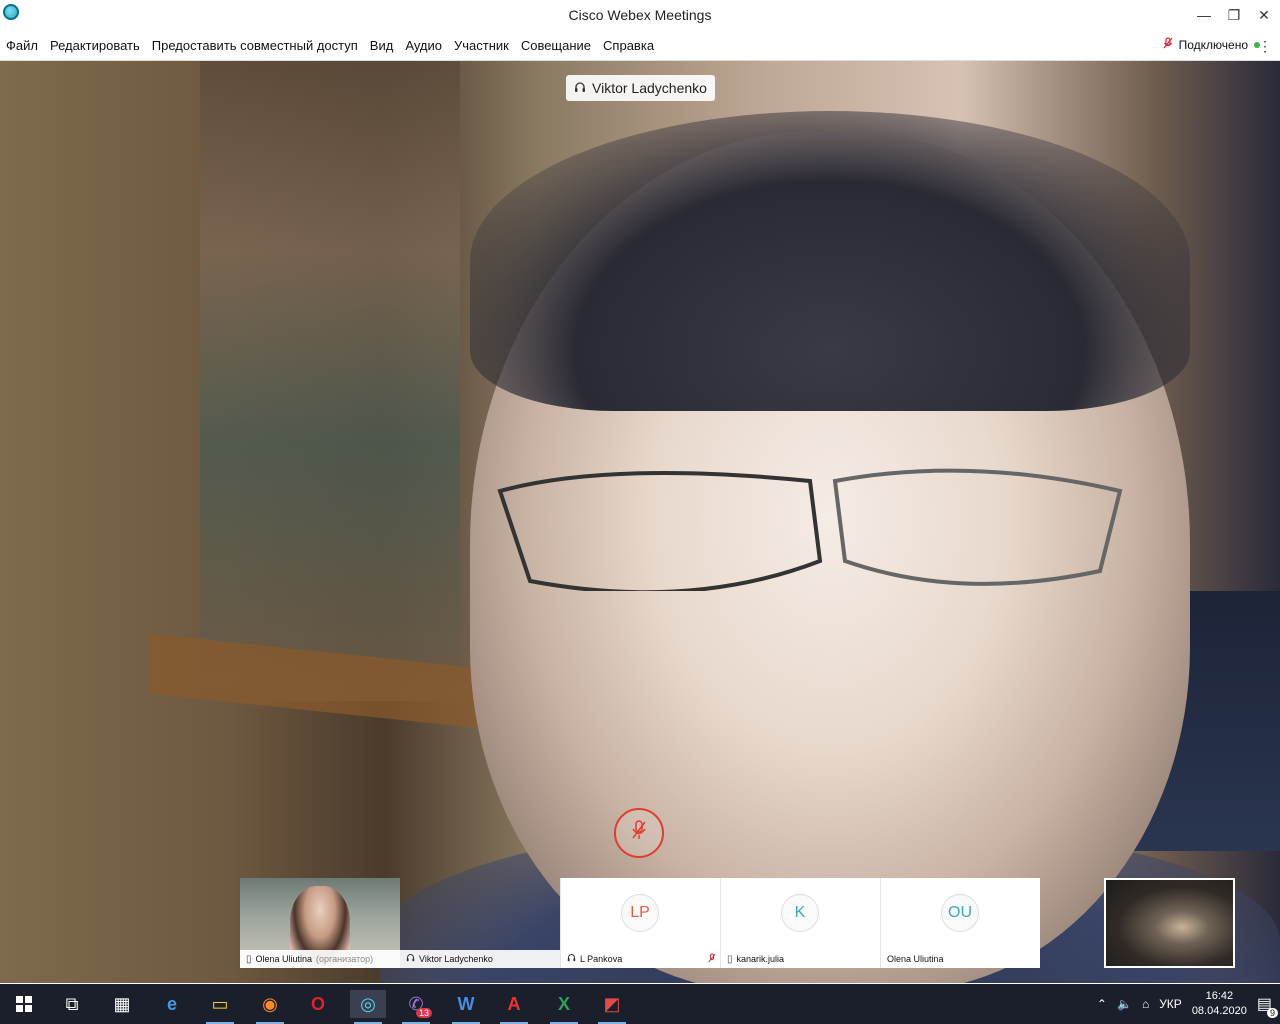 The width and height of the screenshot is (1280, 1024). What do you see at coordinates (220, 1007) in the screenshot?
I see `file-explorer-app-icon: ▭` at bounding box center [220, 1007].